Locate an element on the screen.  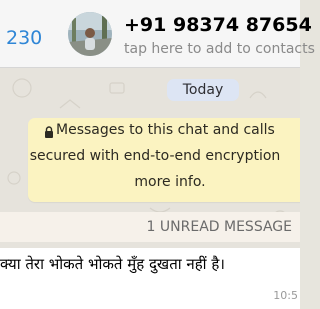
add-to-contacts-hint: tap here to add to contacts is located at coordinates (219, 49).